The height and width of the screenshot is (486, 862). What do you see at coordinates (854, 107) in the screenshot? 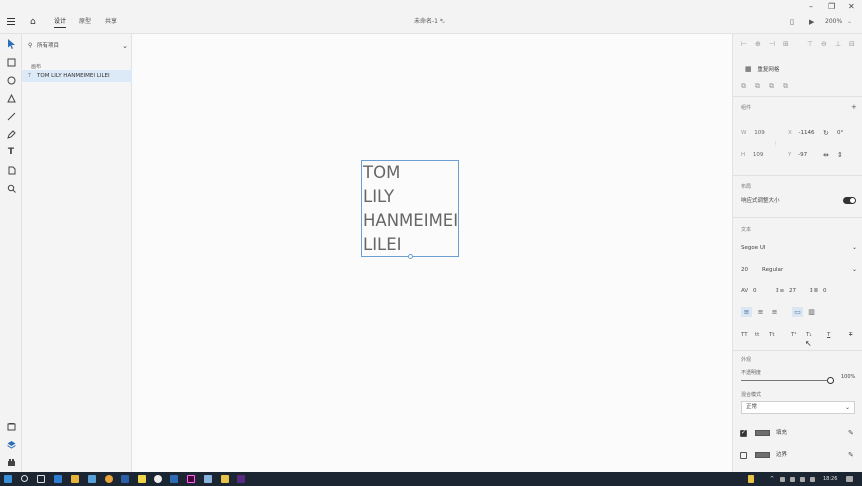
I see `add-component-icon: +` at bounding box center [854, 107].